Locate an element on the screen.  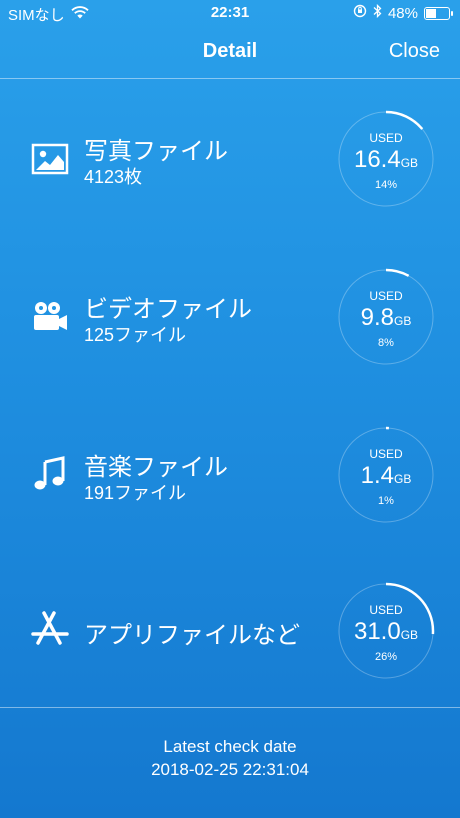
usage-gauge: USED 9.8GB 8% is located at coordinates (386, 317).